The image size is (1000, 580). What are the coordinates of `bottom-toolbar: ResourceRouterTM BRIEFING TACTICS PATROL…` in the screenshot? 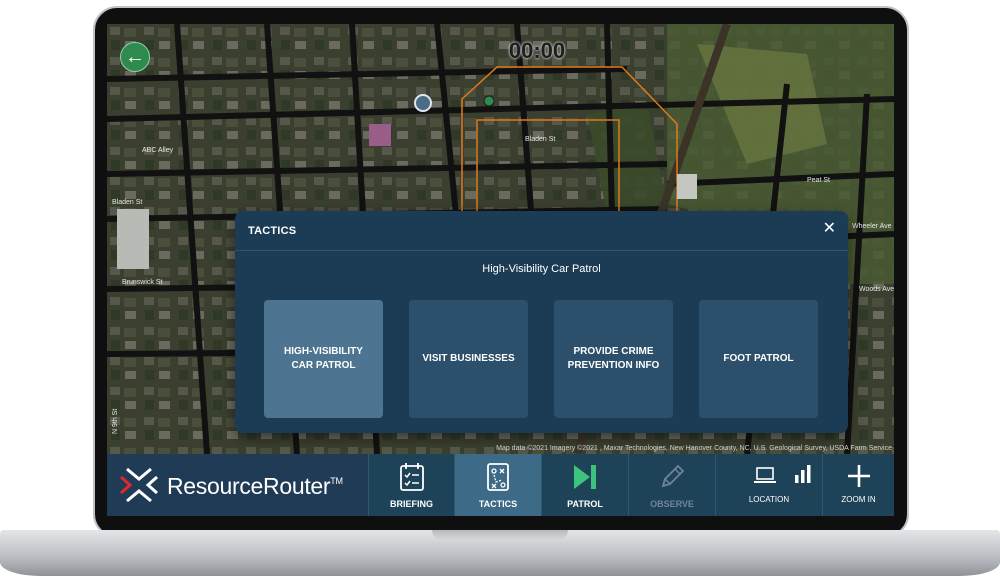 It's located at (500, 485).